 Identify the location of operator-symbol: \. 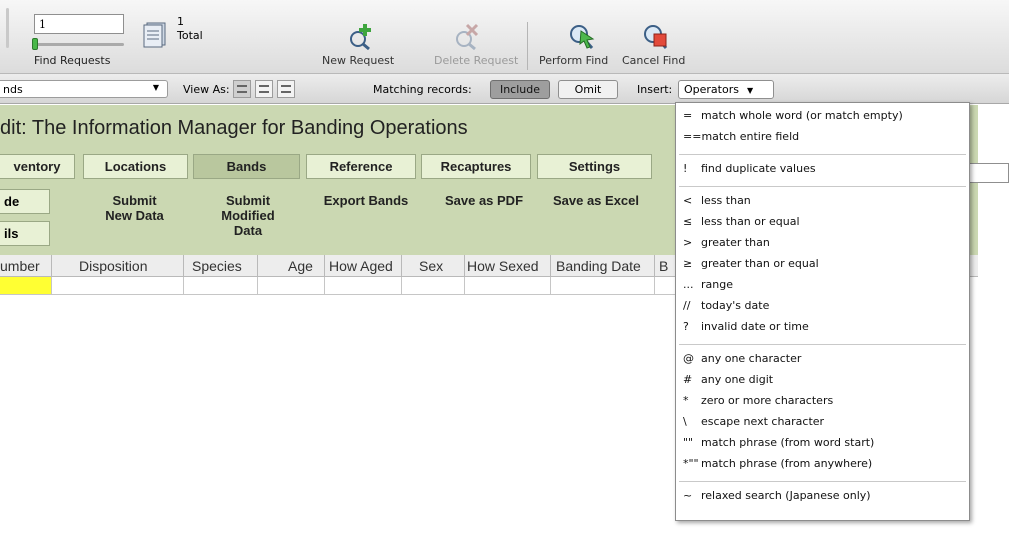
(685, 421).